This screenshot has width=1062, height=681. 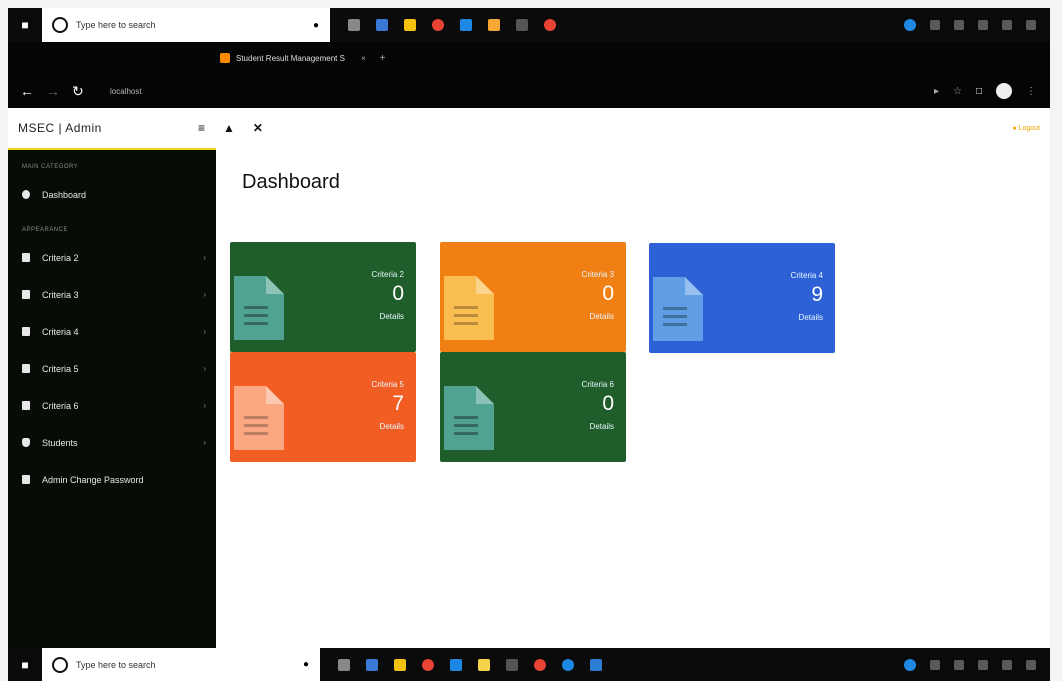 I want to click on forward-icon: →, so click(x=53, y=91).